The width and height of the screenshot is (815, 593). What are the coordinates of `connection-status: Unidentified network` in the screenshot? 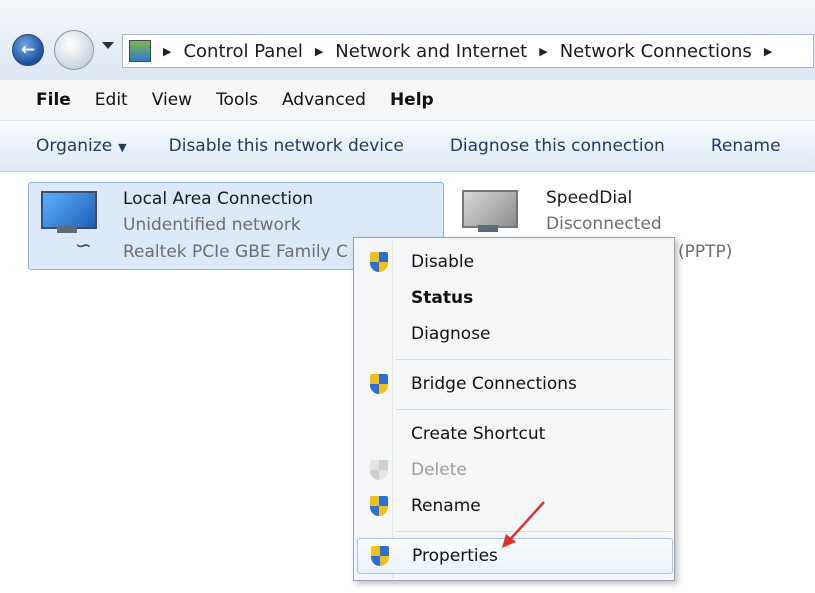 It's located at (212, 225).